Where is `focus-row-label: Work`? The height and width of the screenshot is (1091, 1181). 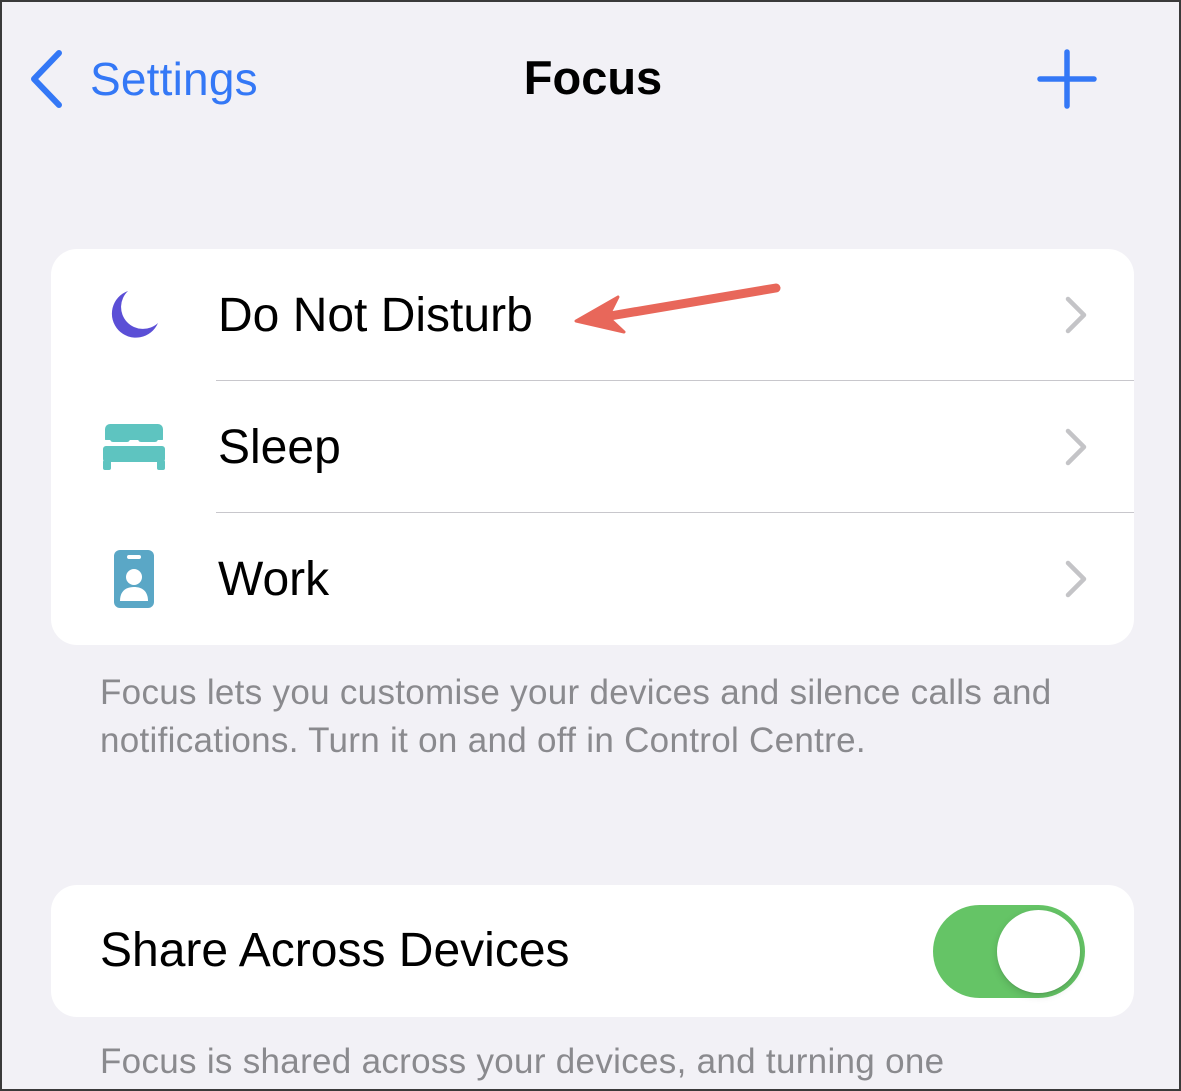
focus-row-label: Work is located at coordinates (274, 579).